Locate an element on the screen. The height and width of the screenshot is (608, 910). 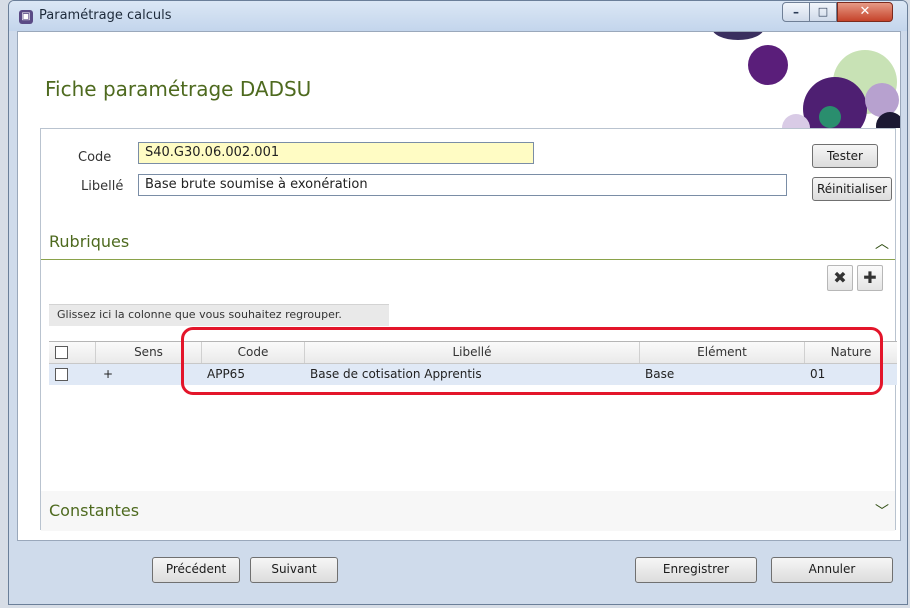
rubriques-section-title: Rubriques is located at coordinates (89, 241).